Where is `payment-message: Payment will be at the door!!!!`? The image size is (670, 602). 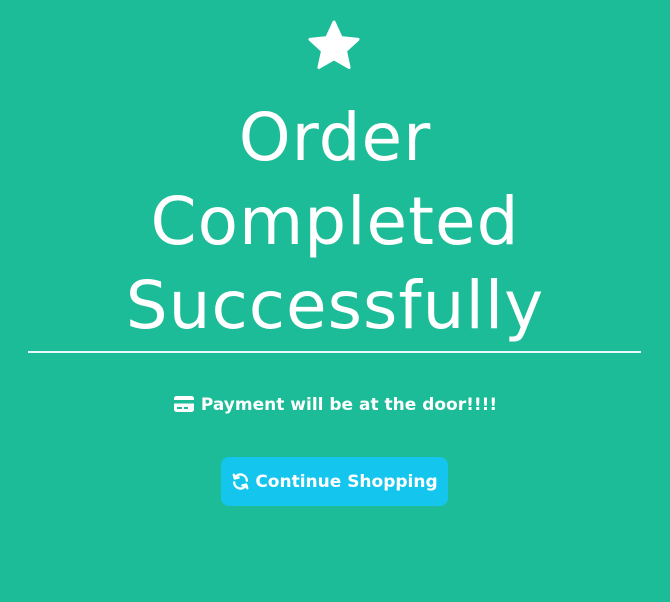
payment-message: Payment will be at the door!!!! is located at coordinates (335, 405).